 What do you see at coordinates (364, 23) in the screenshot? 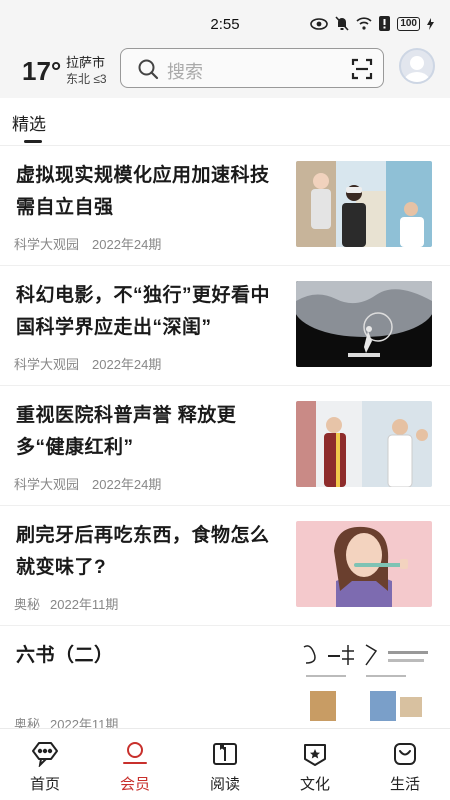
I see `wifi-icon` at bounding box center [364, 23].